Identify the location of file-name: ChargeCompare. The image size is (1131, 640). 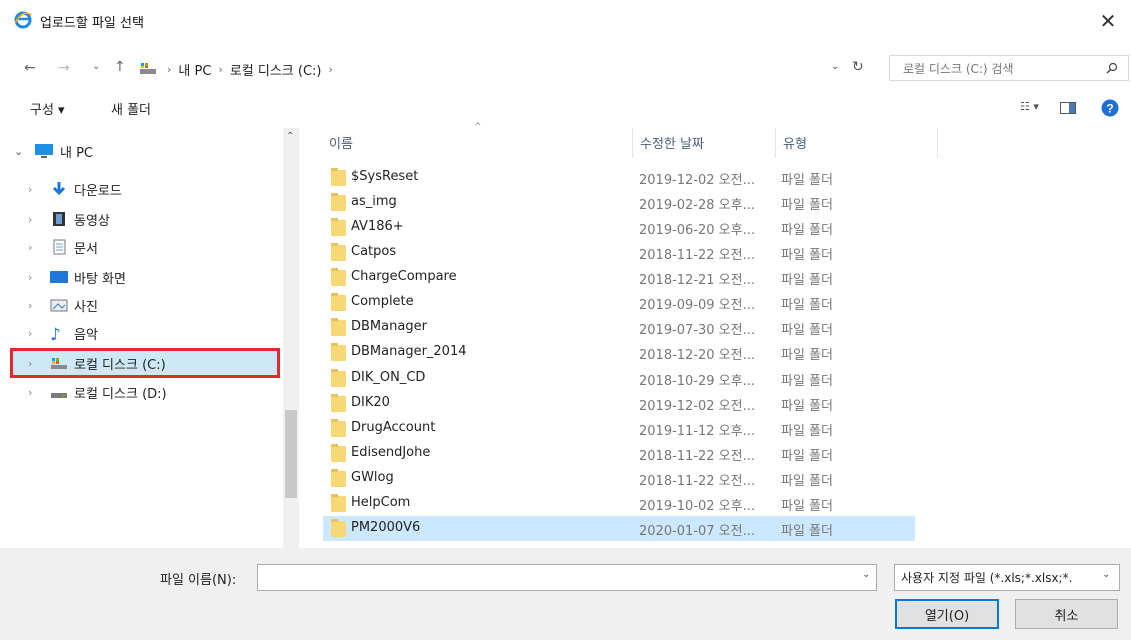
(404, 276).